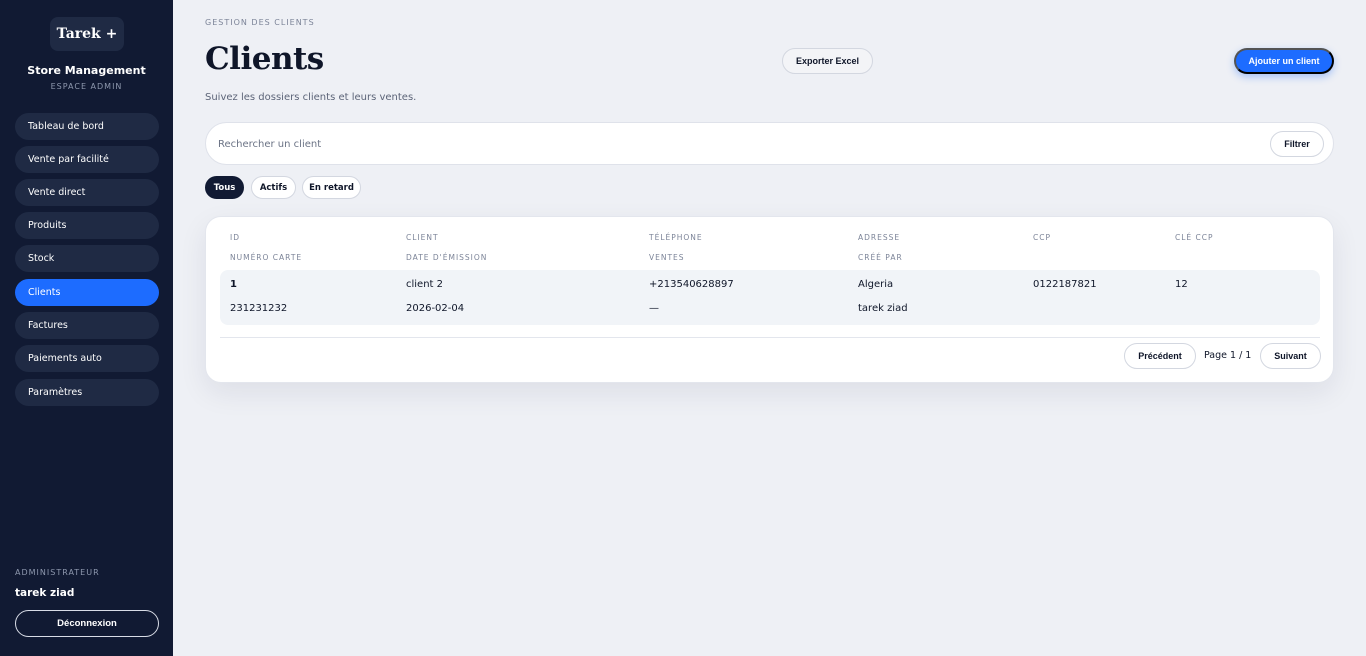 The image size is (1366, 656). I want to click on filter-chip-tous: Tous, so click(224, 187).